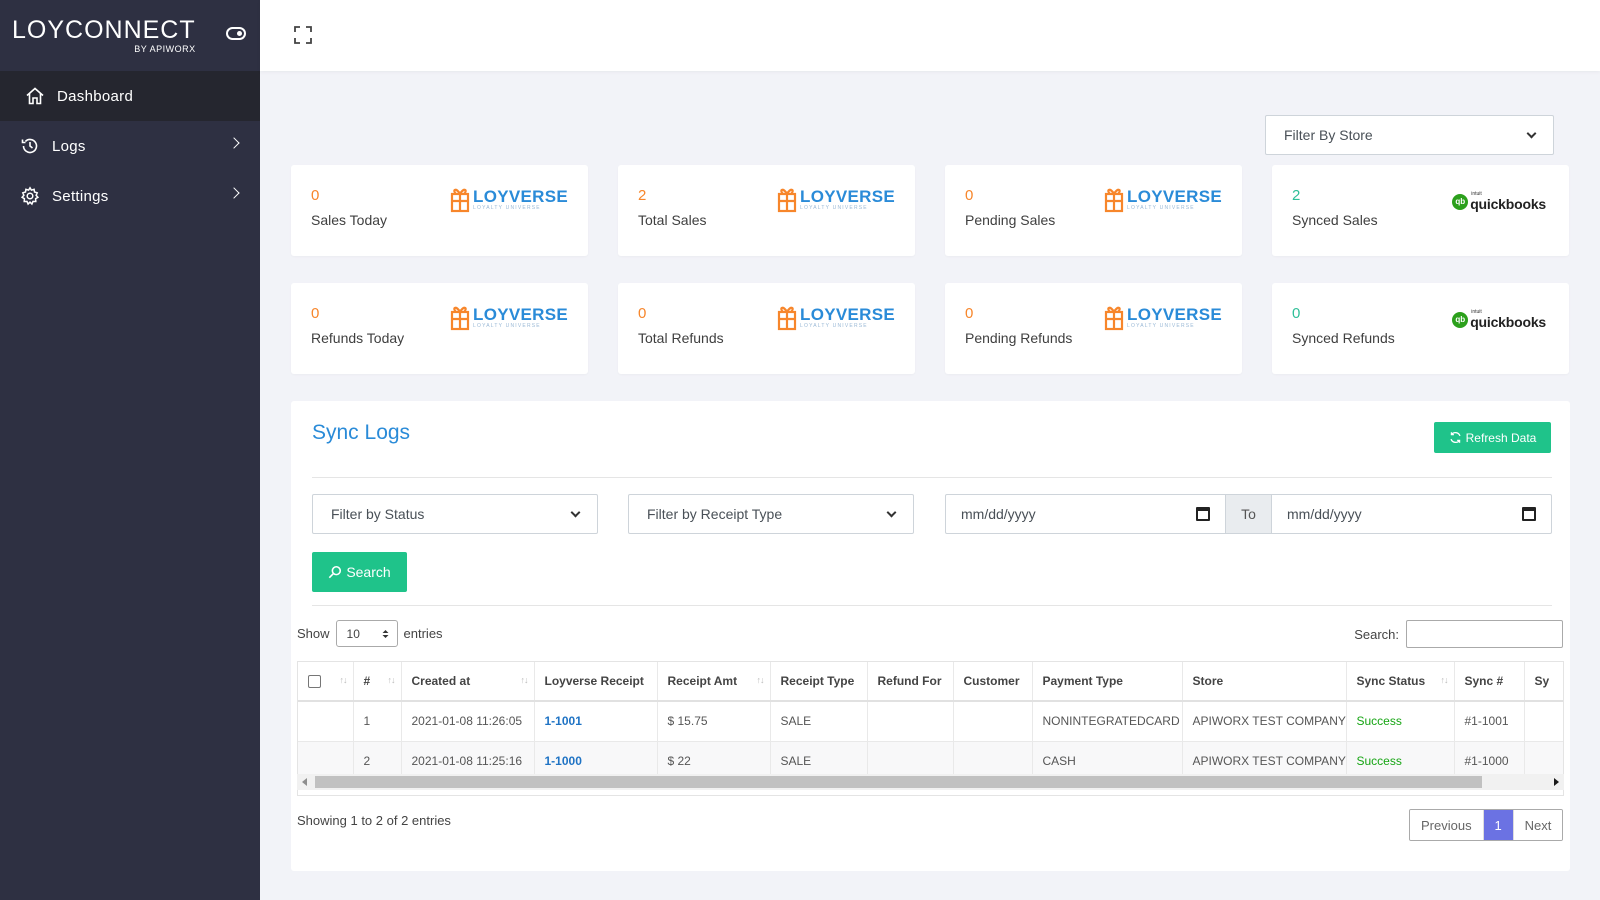 This screenshot has width=1600, height=900. I want to click on stat-card-refunds-today: 0 Refunds Today LOYVERSE LOYALTY UNIVERSE, so click(439, 328).